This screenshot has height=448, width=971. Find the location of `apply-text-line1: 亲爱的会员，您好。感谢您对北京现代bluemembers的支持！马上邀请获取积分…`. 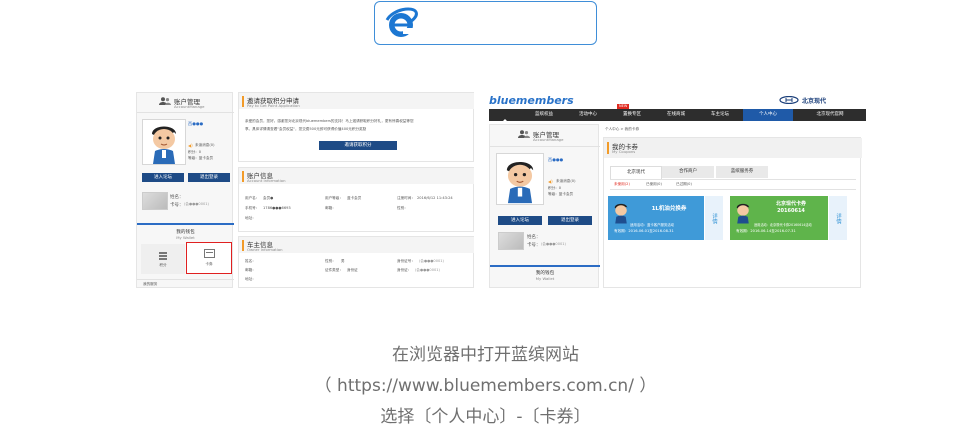

apply-text-line1: 亲爱的会员，您好。感谢您对北京现代bluemembers的支持！马上邀请获取积分… is located at coordinates (329, 121).